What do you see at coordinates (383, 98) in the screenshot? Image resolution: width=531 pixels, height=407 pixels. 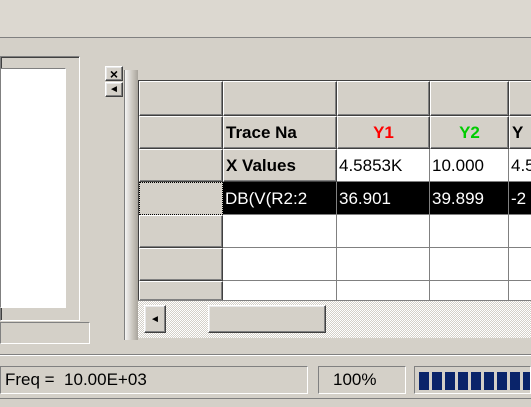 I see `col-header-y1` at bounding box center [383, 98].